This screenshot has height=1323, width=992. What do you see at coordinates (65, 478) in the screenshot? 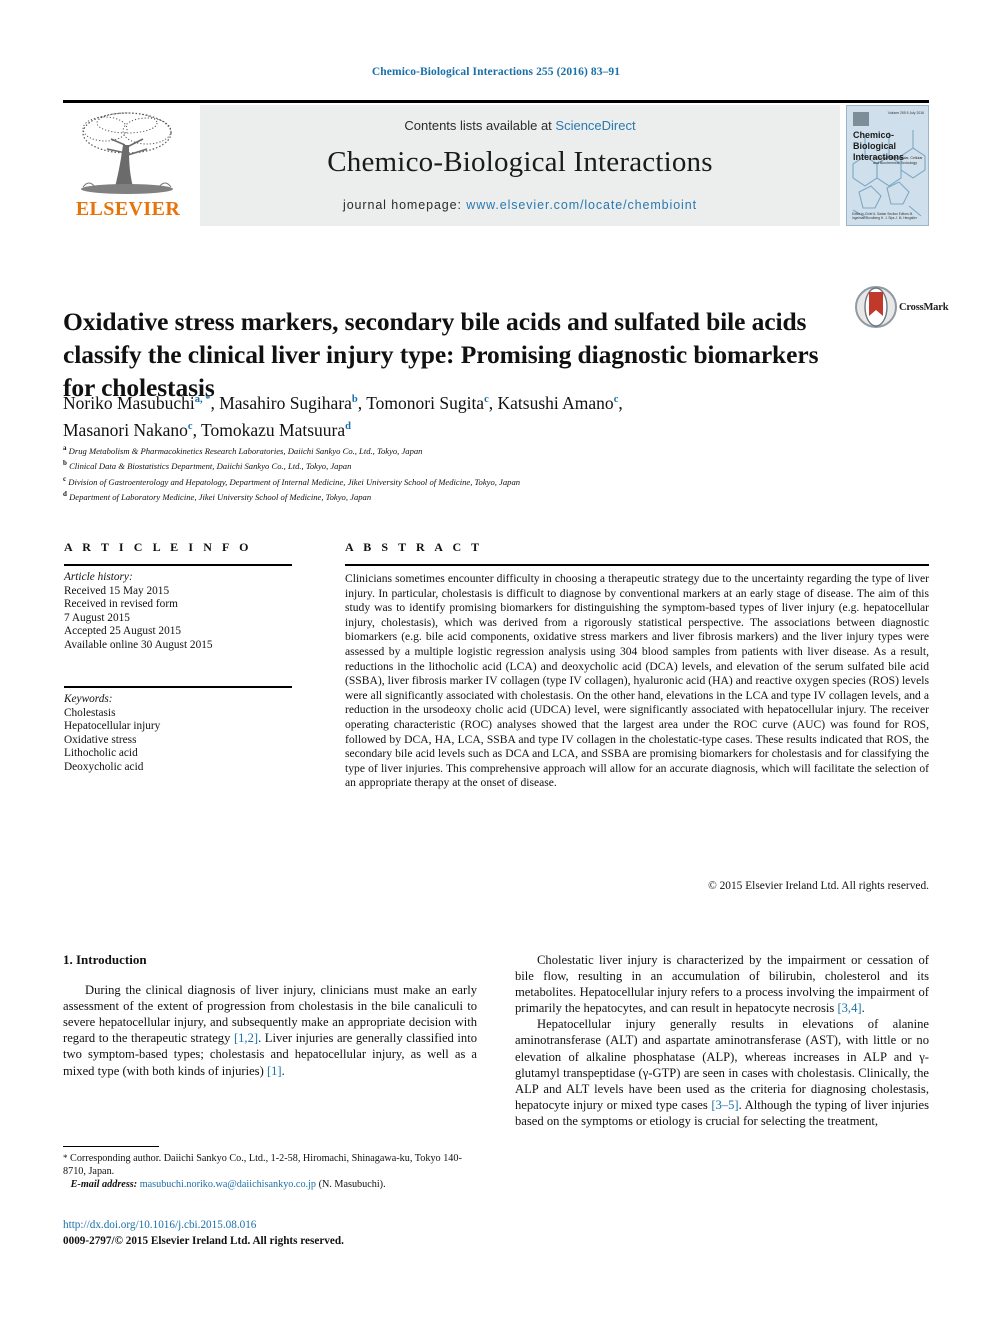
I see `affiliation-mark: c` at bounding box center [65, 478].